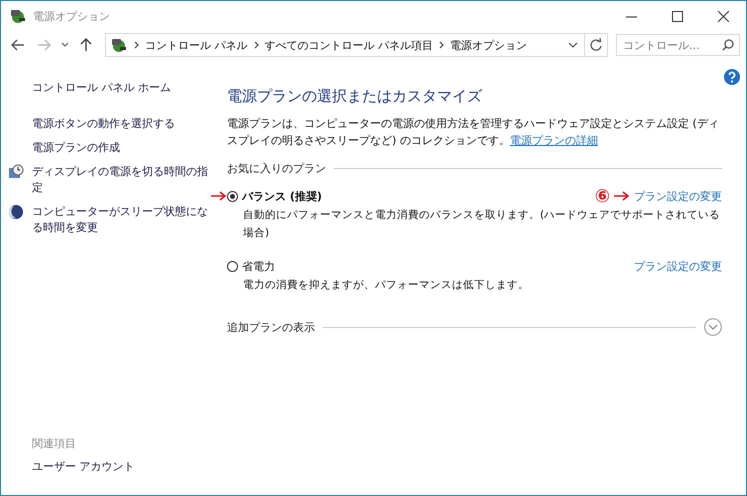 This screenshot has width=747, height=496. I want to click on description-text: 電源プランは、コンピューターの電源の使用方法を管理するハードウェア設定とシステム設定 (ディスプレイの明るさやスリープなど) のコレクションです。電源プランの詳細, so click(473, 132).